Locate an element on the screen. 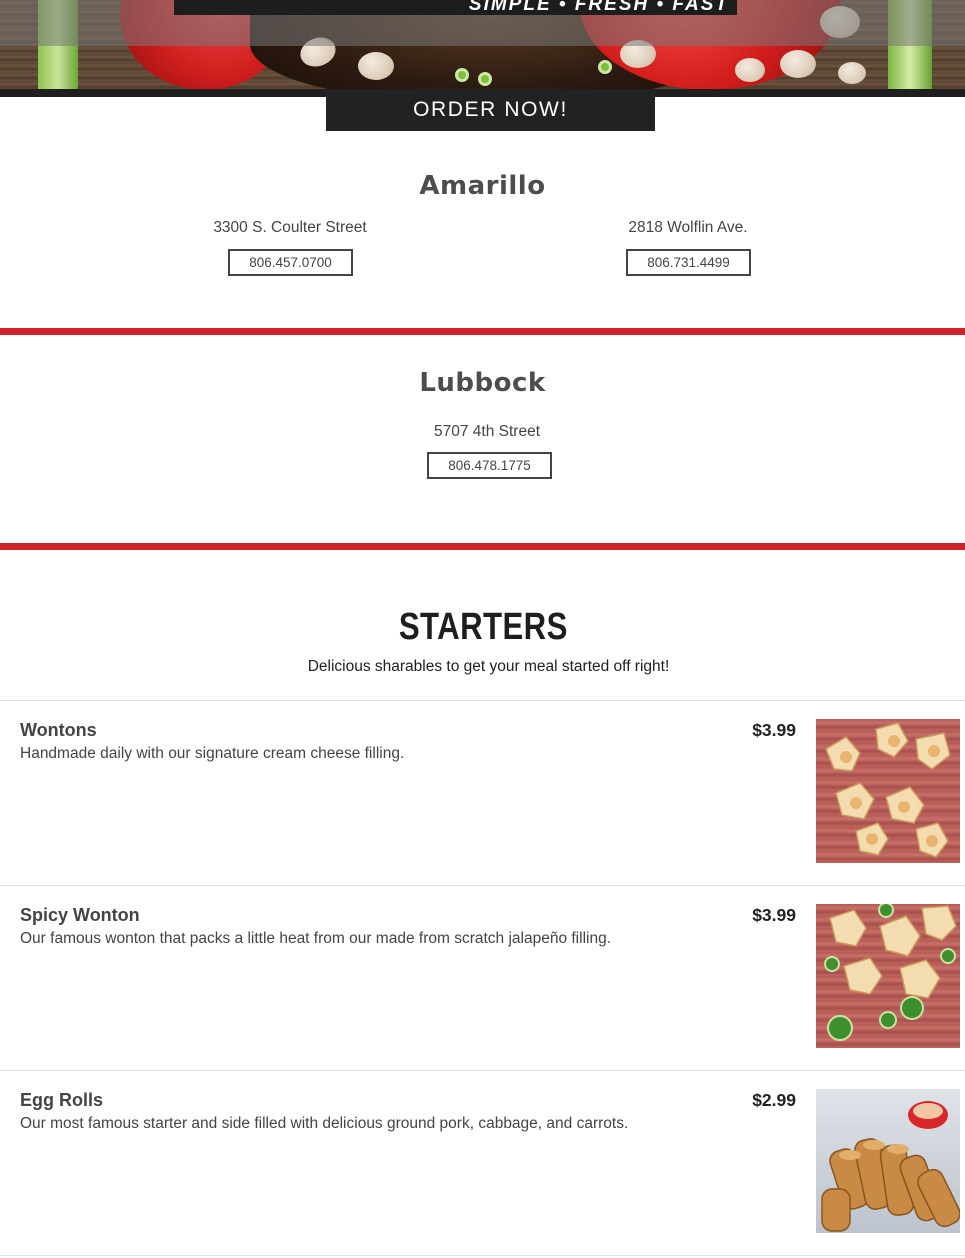 Image resolution: width=965 pixels, height=1258 pixels. menu-list-end-divider is located at coordinates (482, 1255).